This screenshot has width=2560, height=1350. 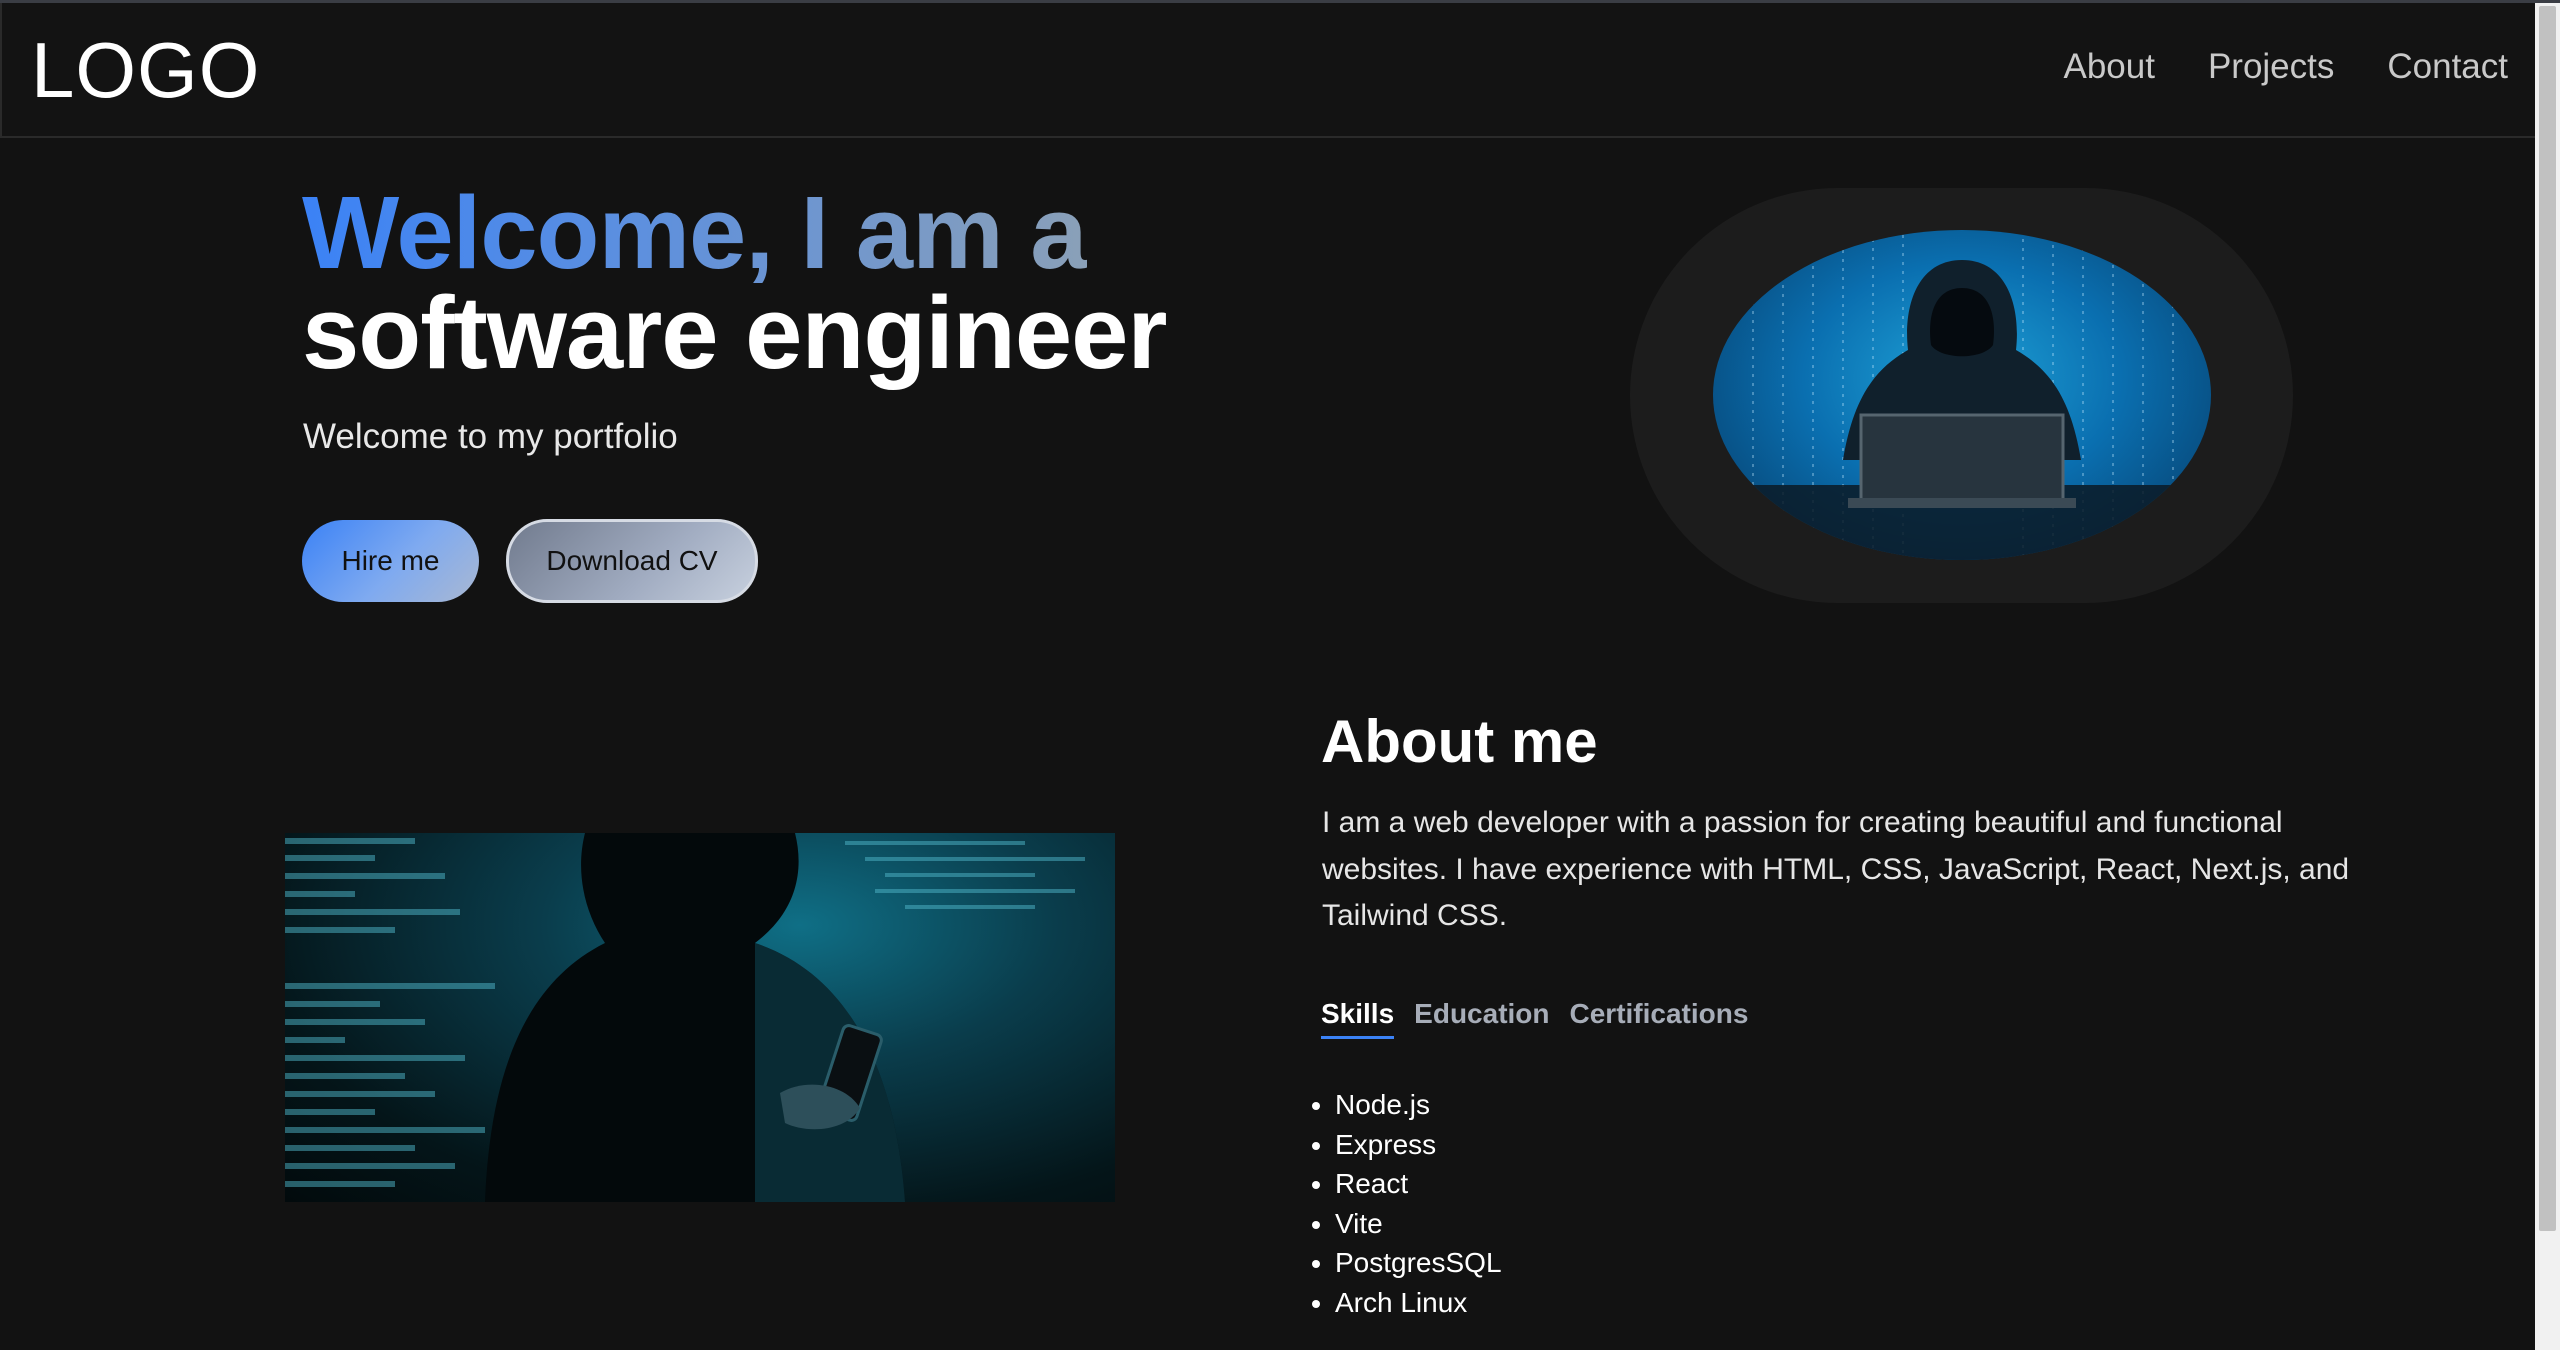 I want to click on hacker-laptop-illustration, so click(x=1962, y=395).